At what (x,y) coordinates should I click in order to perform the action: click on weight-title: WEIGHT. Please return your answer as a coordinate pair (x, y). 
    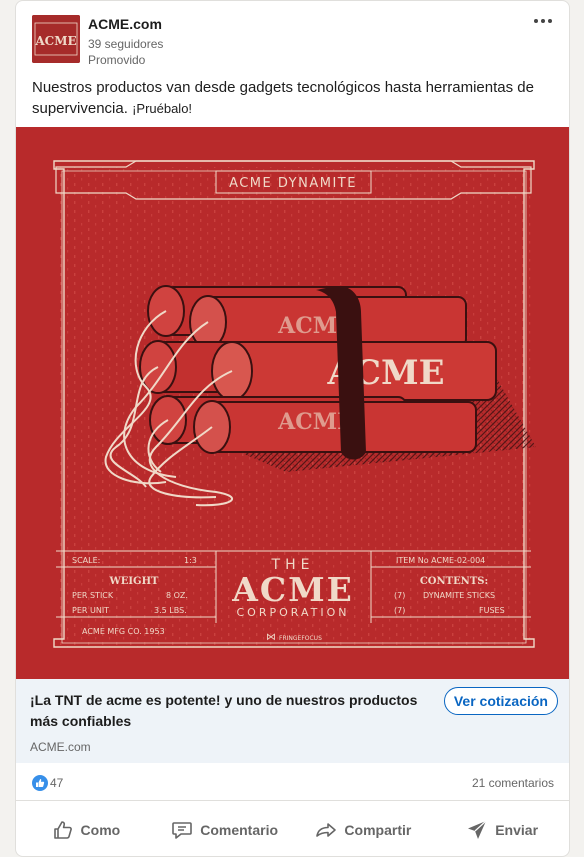
    Looking at the image, I should click on (134, 581).